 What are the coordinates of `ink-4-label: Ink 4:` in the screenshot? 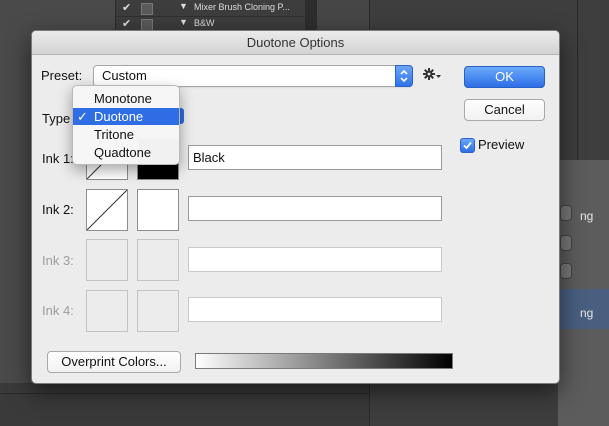 It's located at (58, 310).